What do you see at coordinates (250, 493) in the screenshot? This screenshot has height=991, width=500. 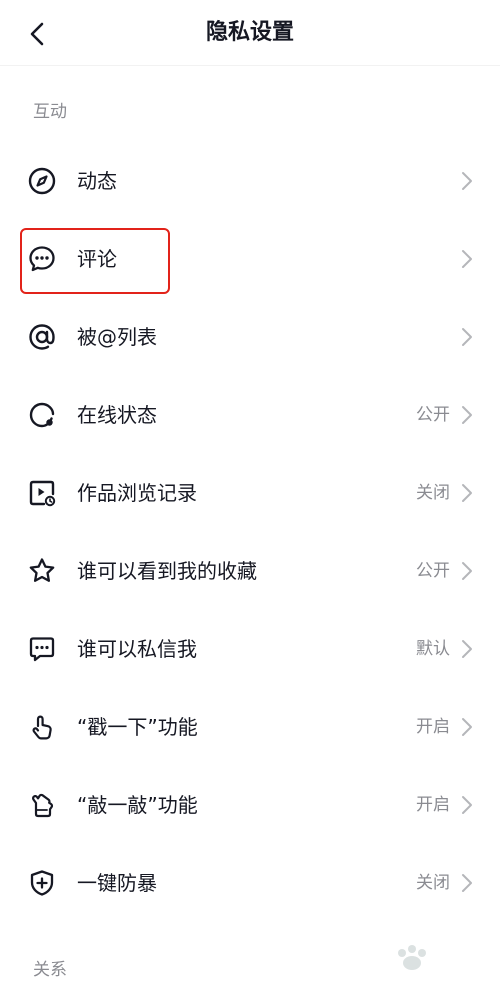 I see `setting-row-view-history: 作品浏览记录 关闭` at bounding box center [250, 493].